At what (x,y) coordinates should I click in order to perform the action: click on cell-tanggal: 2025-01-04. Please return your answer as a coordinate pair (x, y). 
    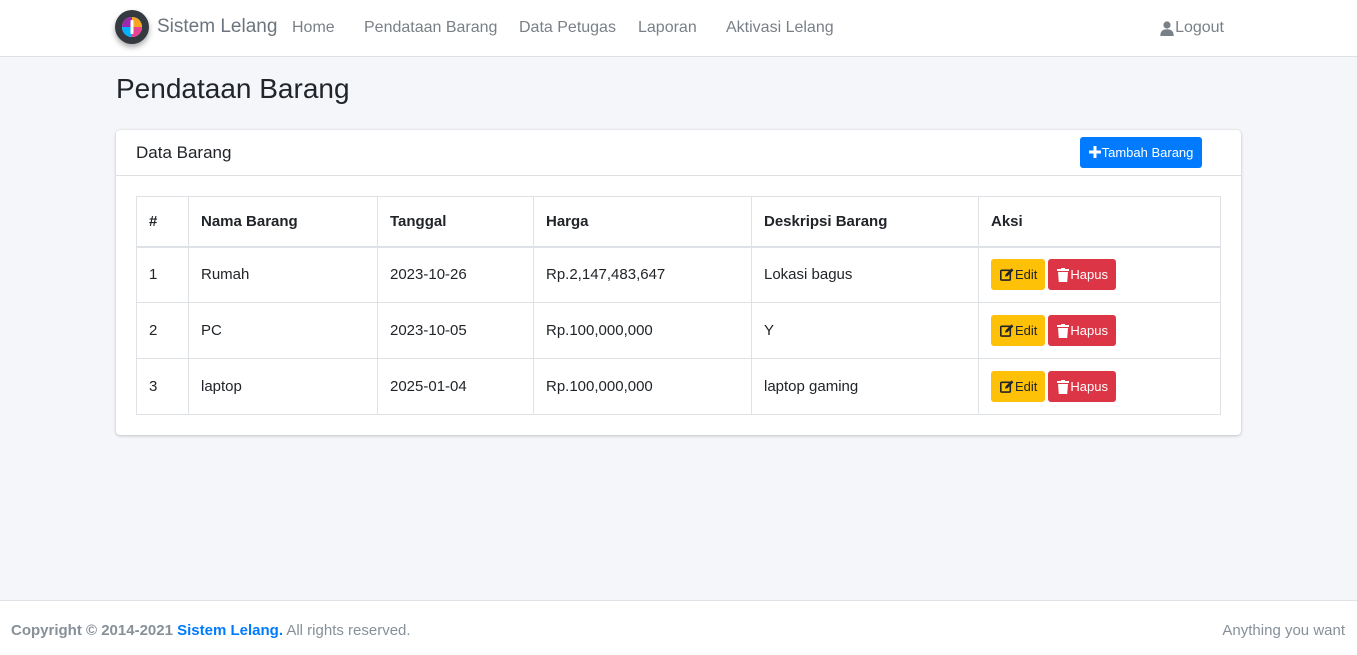
    Looking at the image, I should click on (455, 386).